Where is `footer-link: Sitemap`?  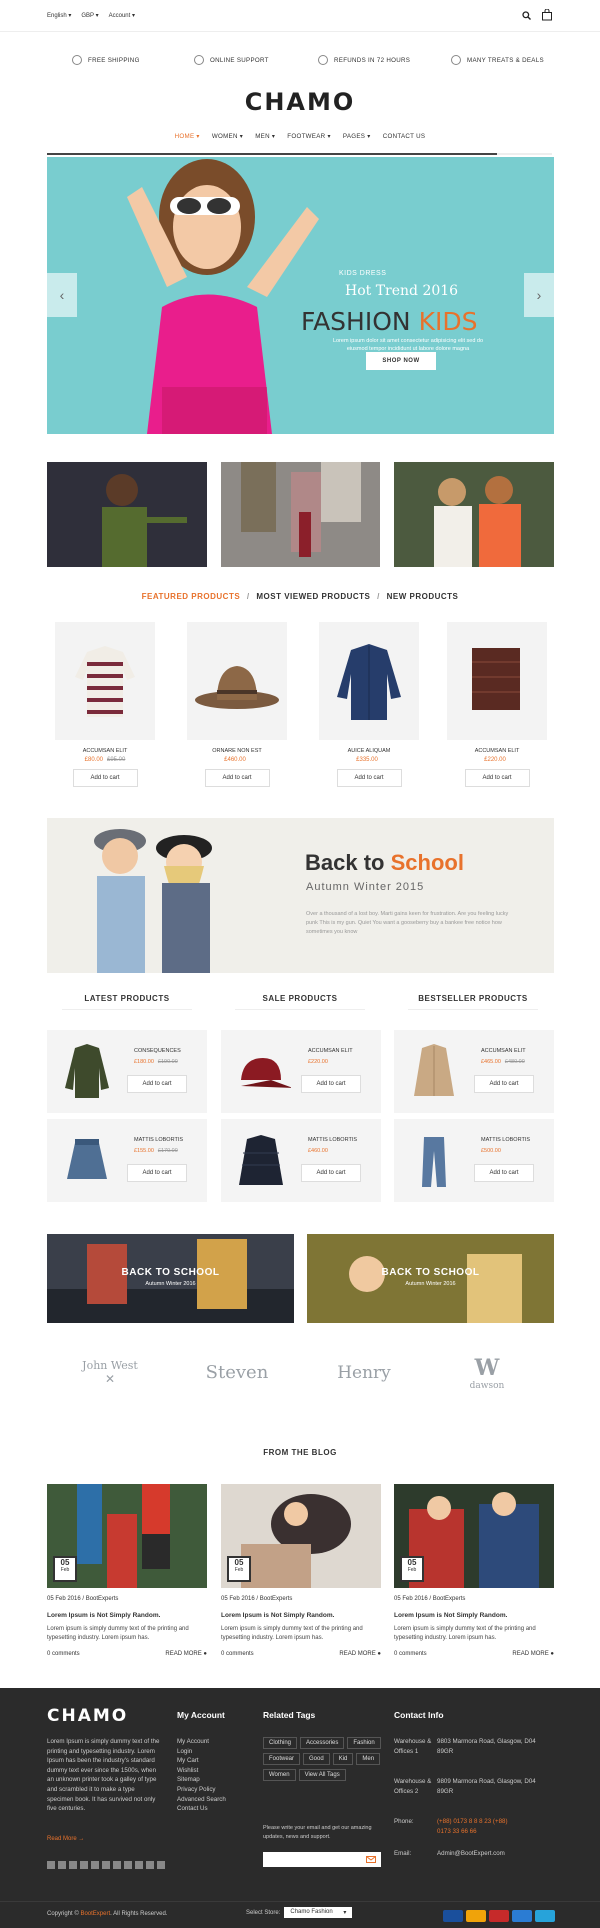
footer-link: Sitemap is located at coordinates (201, 1780).